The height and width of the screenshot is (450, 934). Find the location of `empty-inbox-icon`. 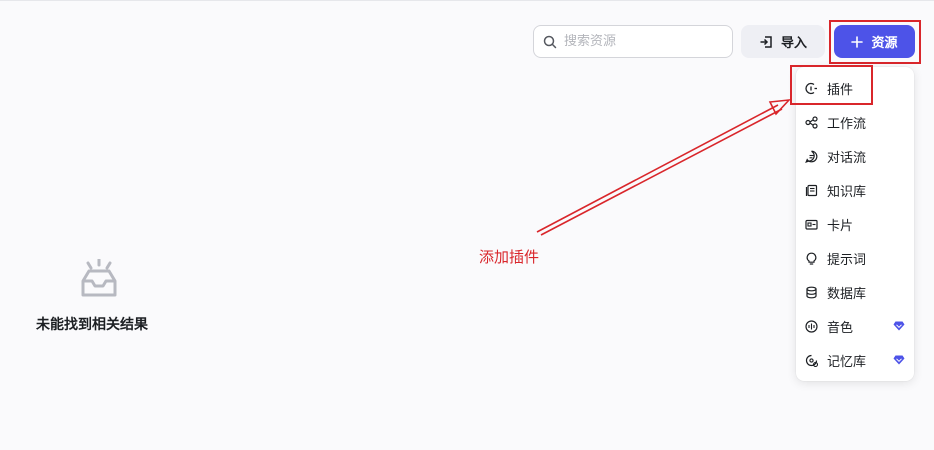

empty-inbox-icon is located at coordinates (99, 280).